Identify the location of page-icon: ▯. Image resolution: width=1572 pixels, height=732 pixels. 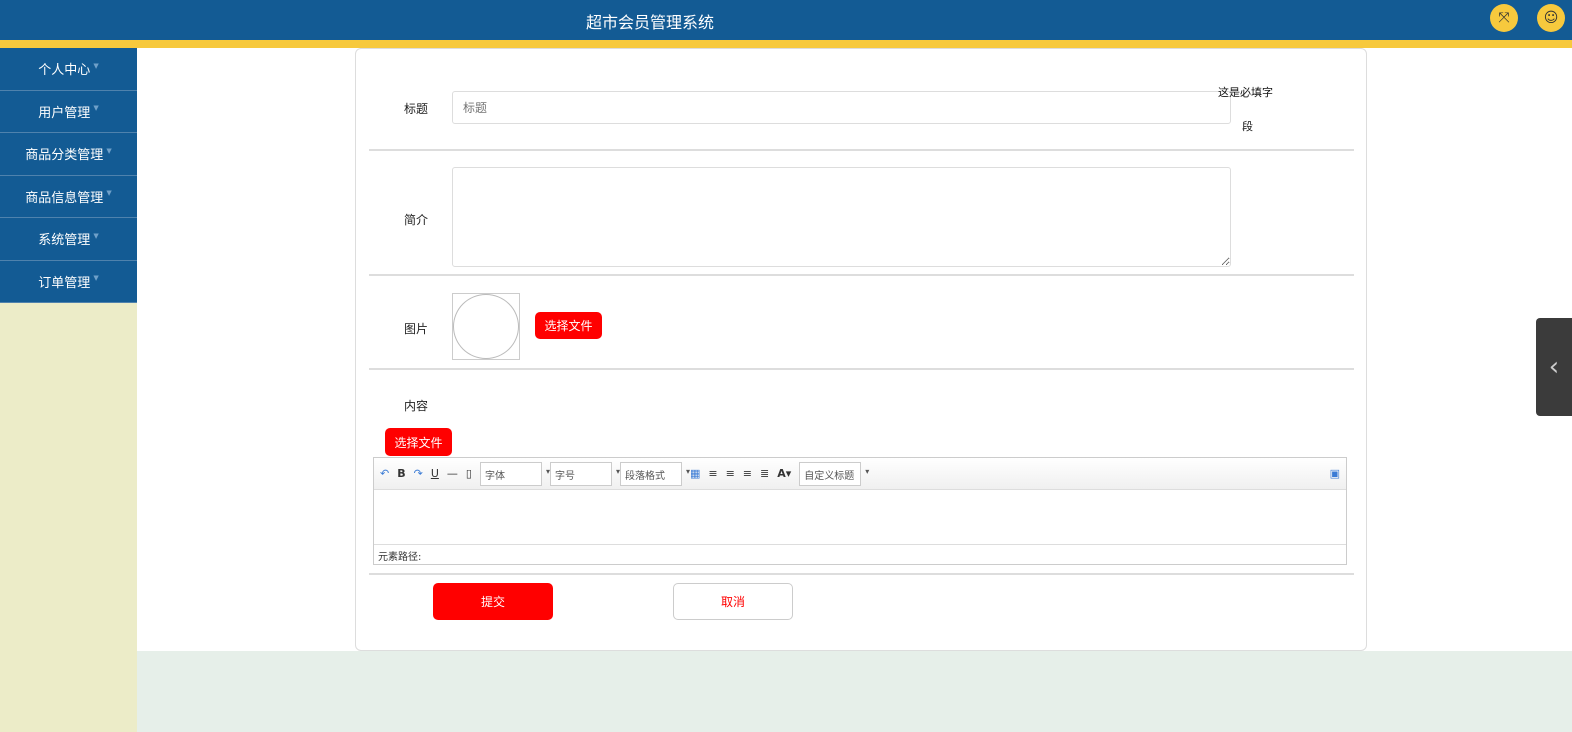
(469, 473).